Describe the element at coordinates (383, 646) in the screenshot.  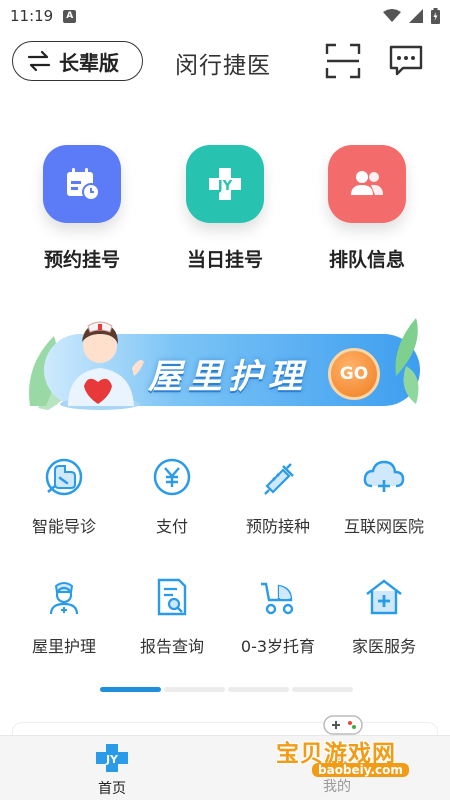
I see `service-family-doctor-label: 家医服务` at that location.